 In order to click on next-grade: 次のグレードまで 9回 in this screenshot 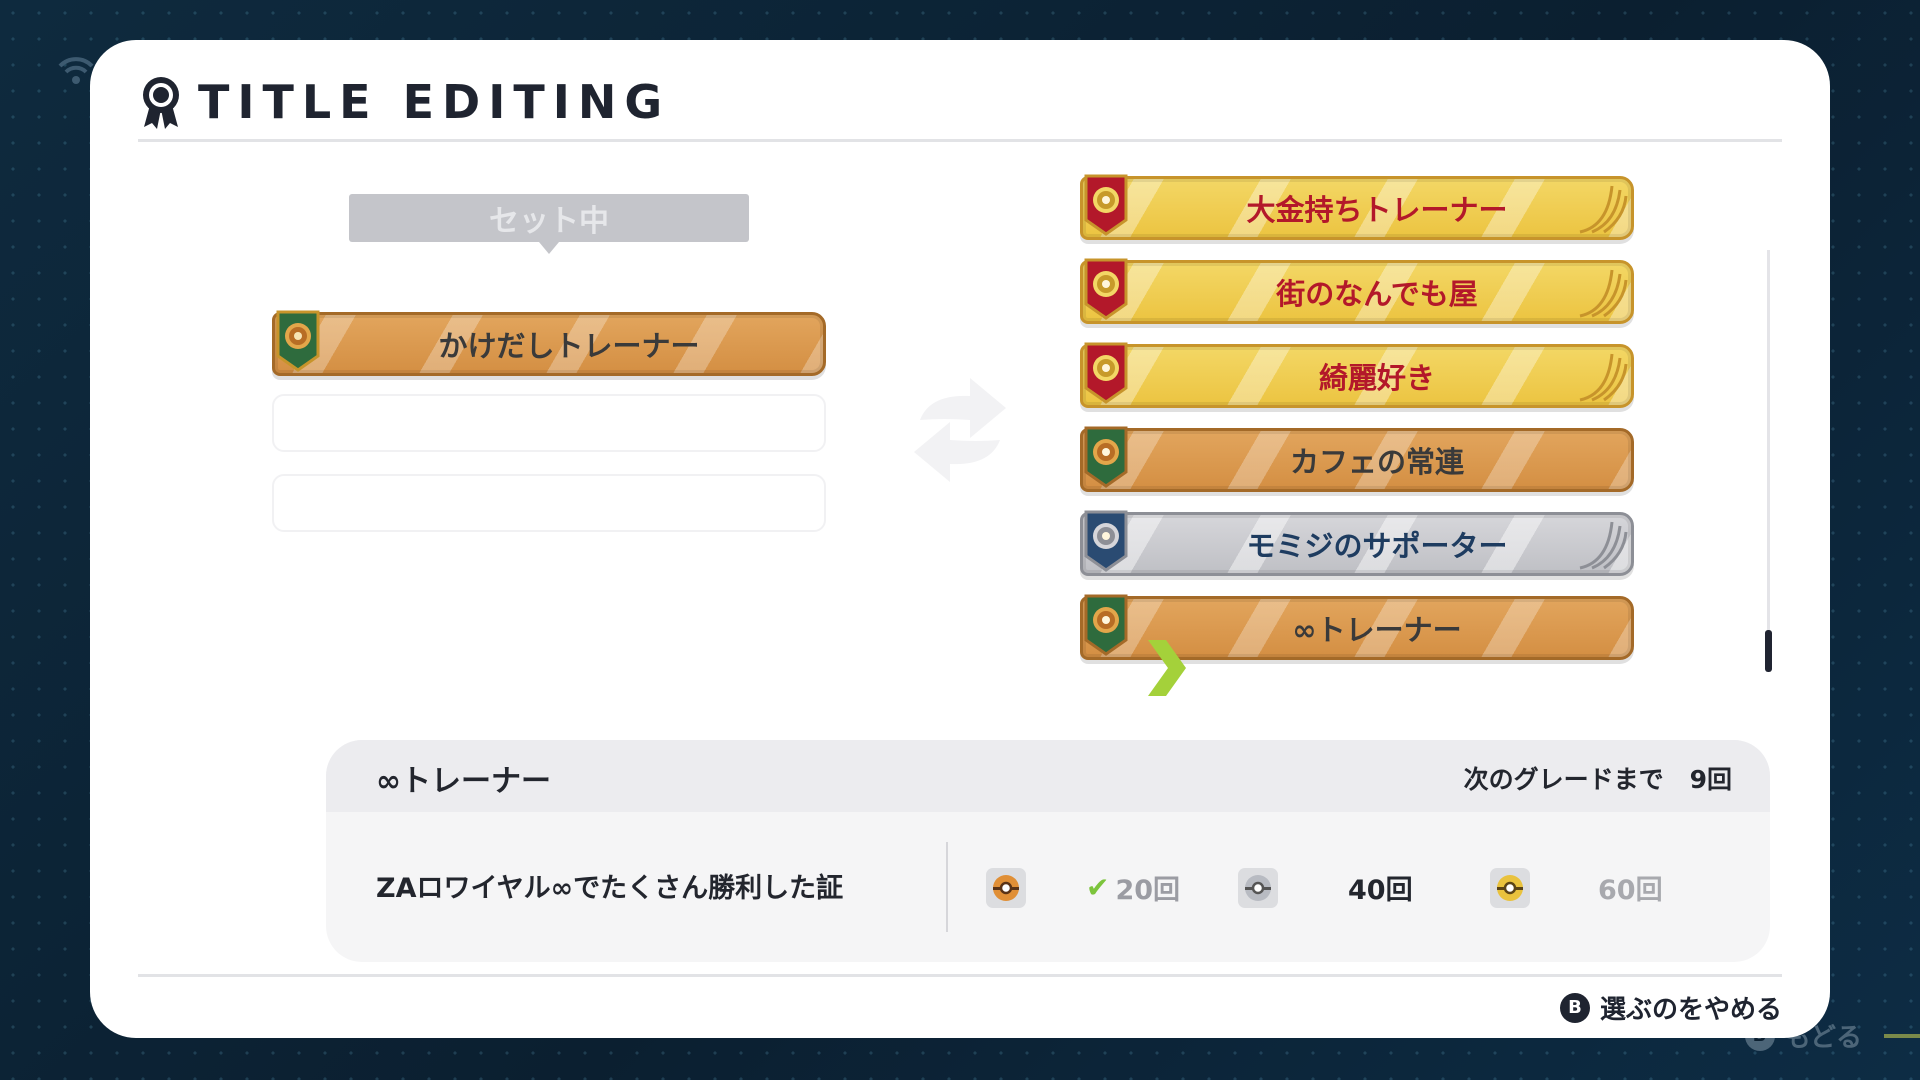, I will do `click(1598, 778)`.